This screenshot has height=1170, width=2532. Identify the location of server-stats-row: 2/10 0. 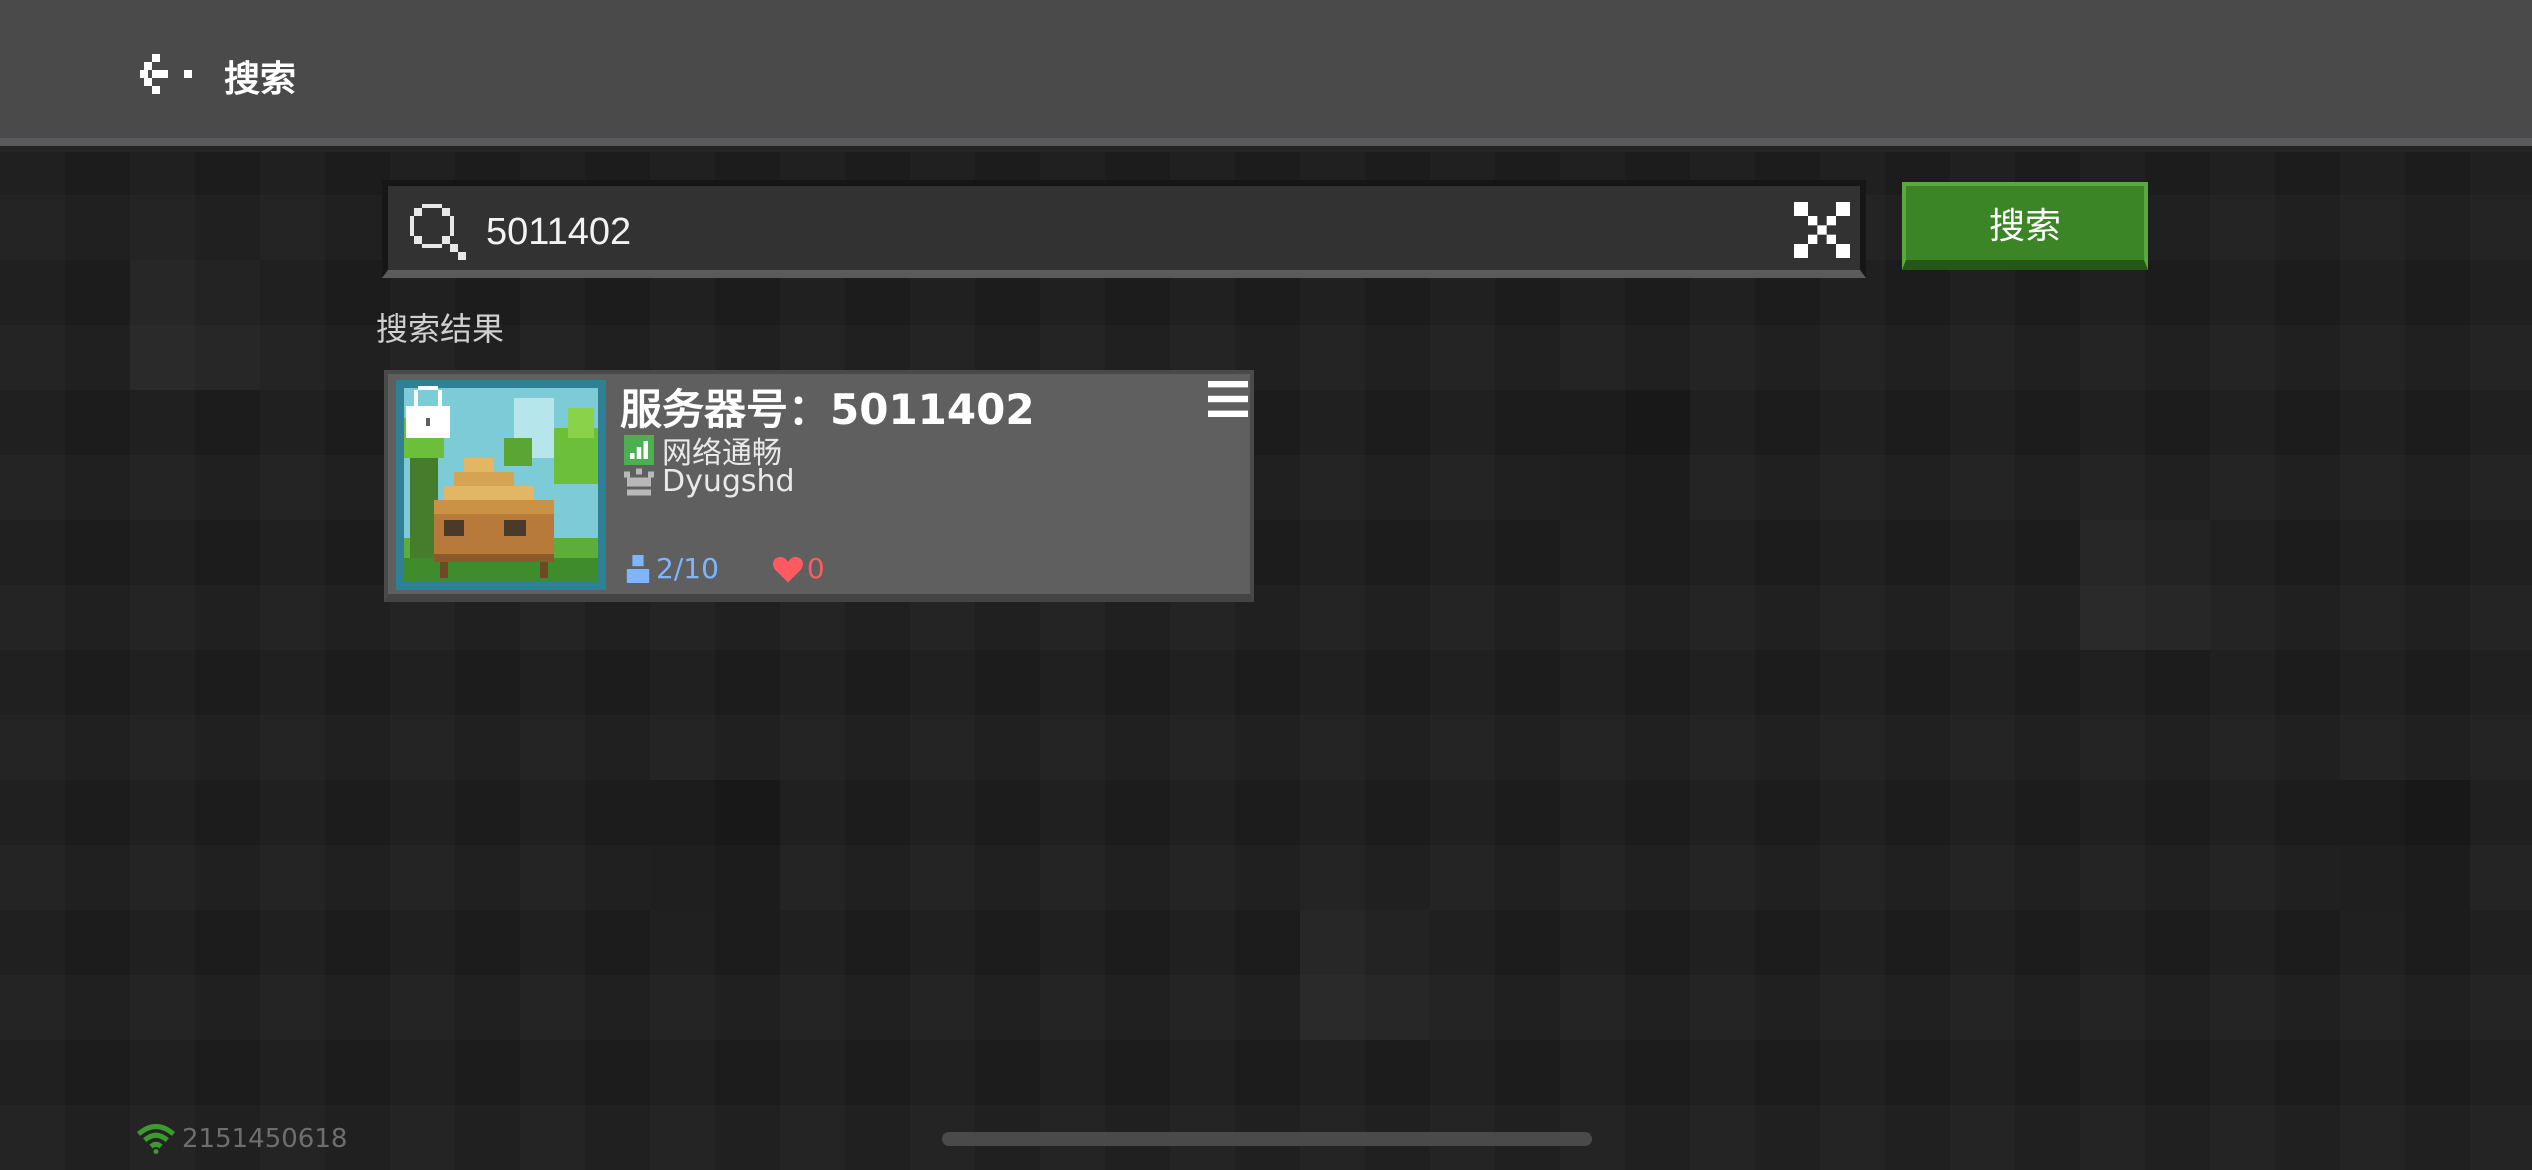
(724, 568).